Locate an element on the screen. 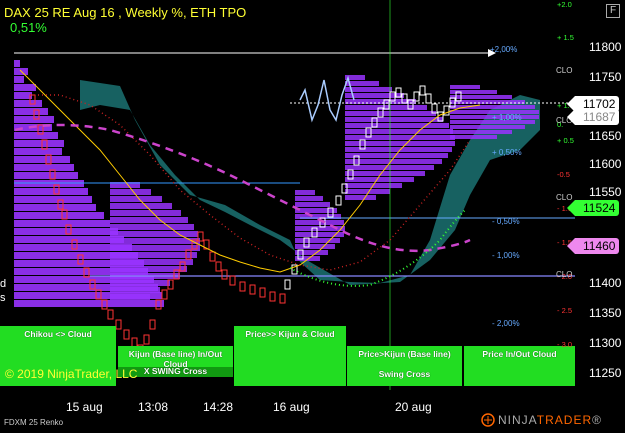 This screenshot has height=433, width=625. y-tick: 11750 is located at coordinates (605, 77).